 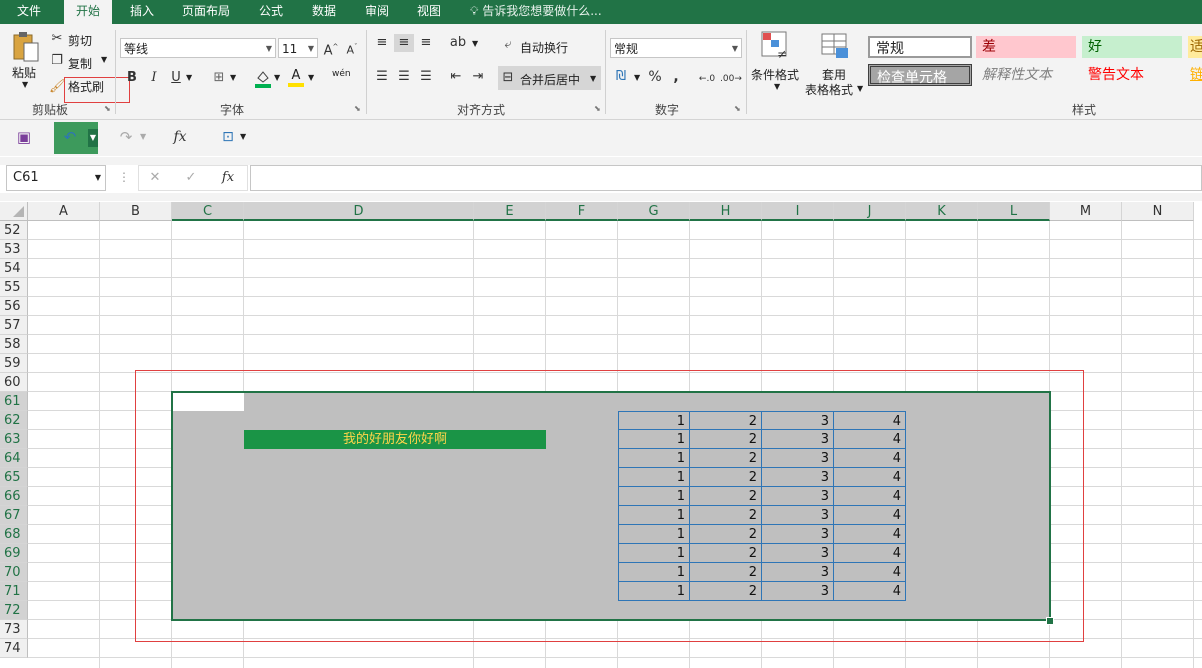 What do you see at coordinates (14, 534) in the screenshot?
I see `row-header-68: 68` at bounding box center [14, 534].